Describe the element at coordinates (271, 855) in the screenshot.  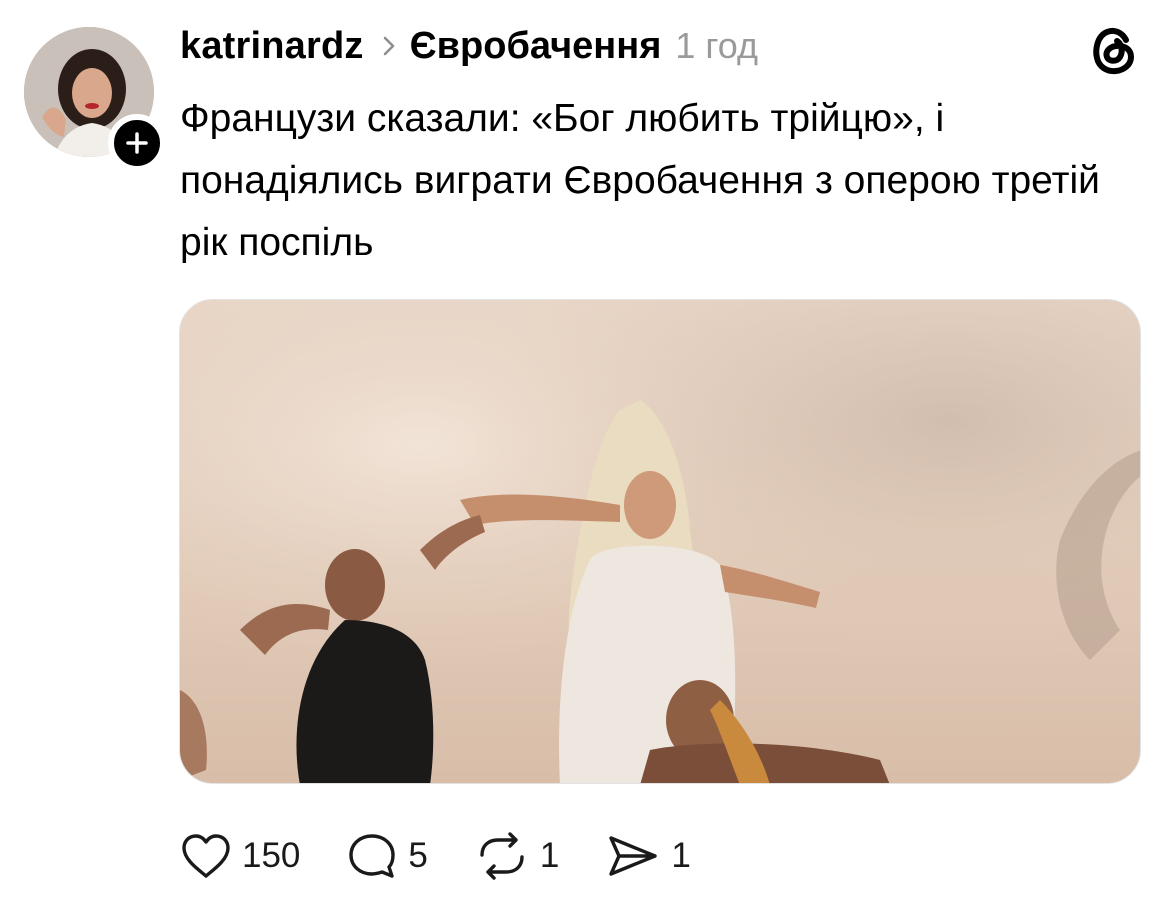
I see `like-count: 150` at that location.